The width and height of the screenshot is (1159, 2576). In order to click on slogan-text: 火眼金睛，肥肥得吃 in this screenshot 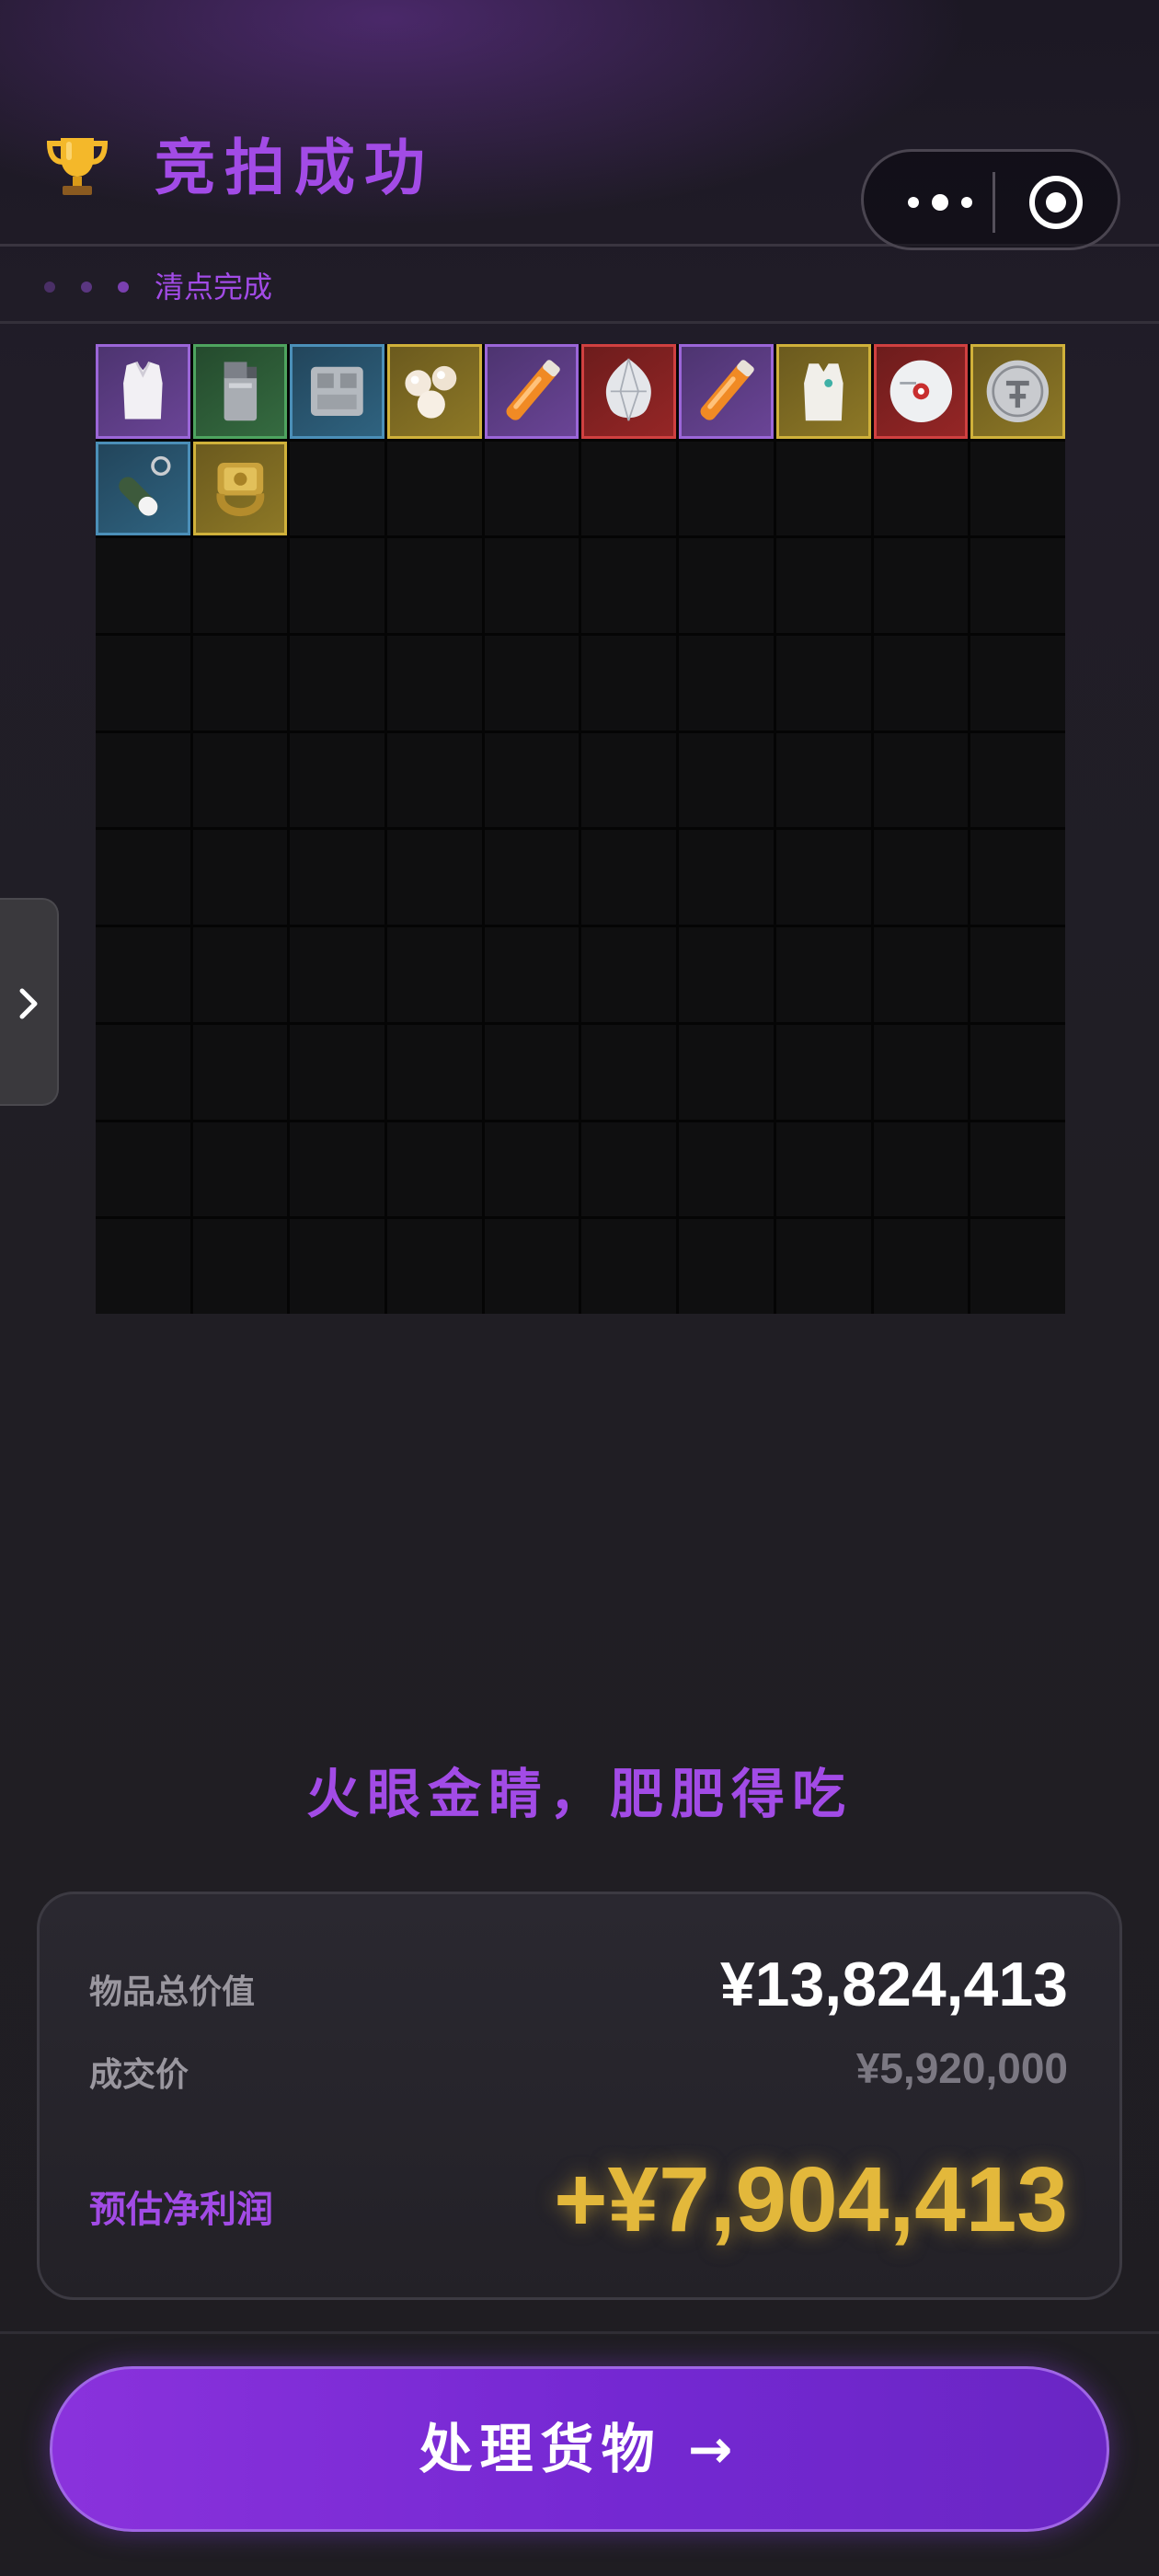, I will do `click(579, 1794)`.